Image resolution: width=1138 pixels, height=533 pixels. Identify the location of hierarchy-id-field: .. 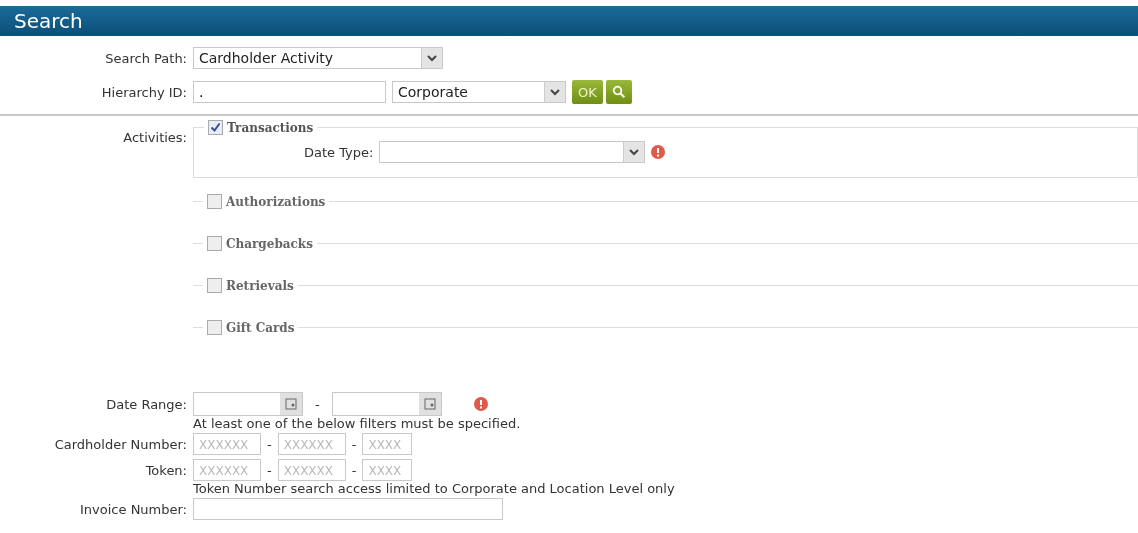
(289, 92).